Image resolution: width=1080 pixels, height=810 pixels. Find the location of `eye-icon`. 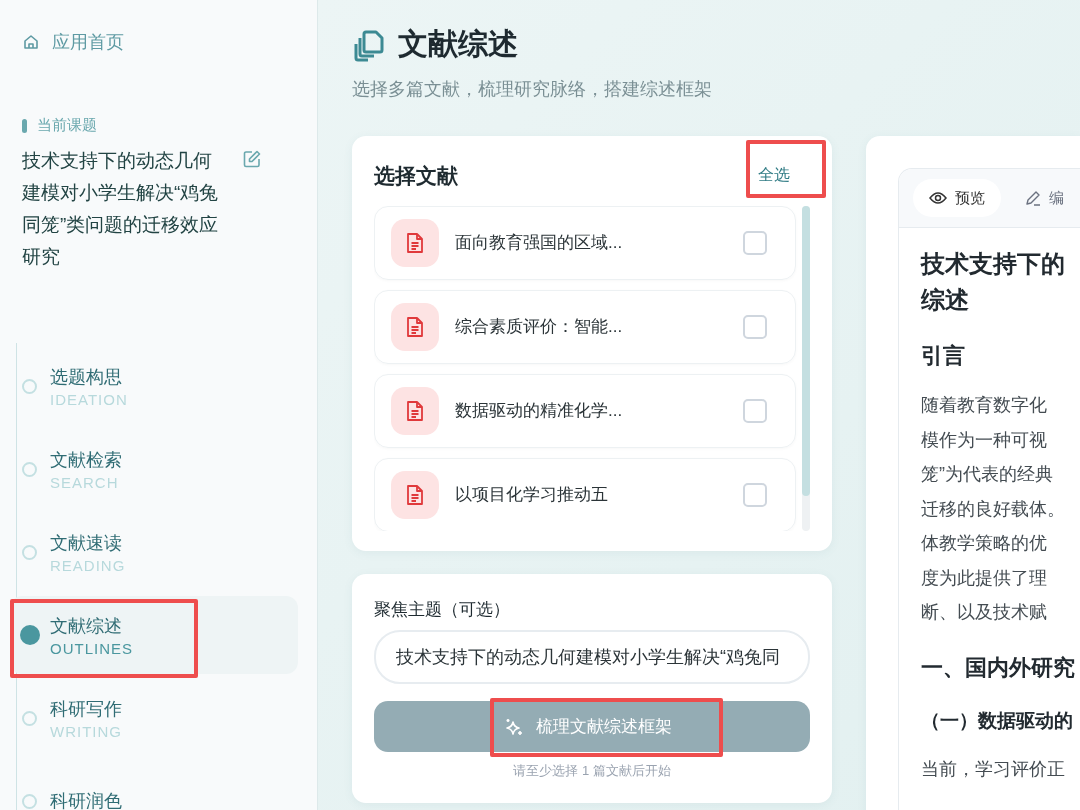

eye-icon is located at coordinates (938, 198).